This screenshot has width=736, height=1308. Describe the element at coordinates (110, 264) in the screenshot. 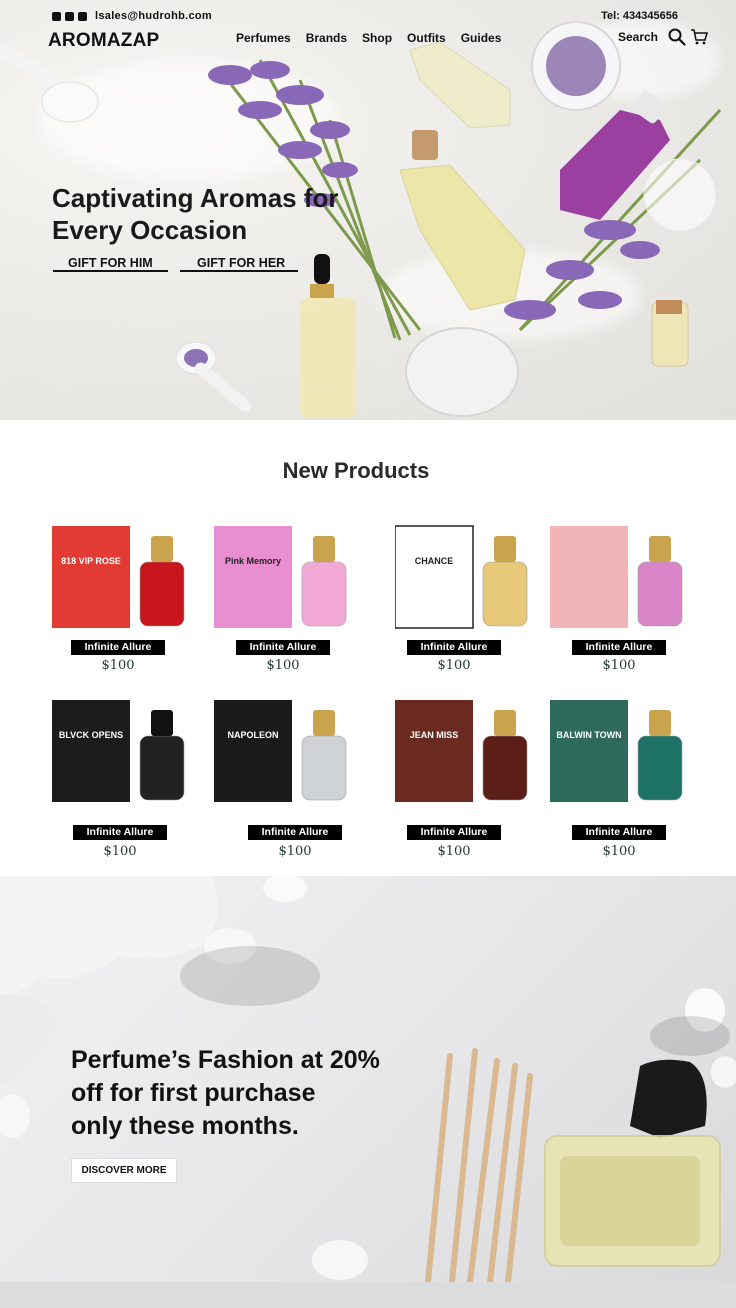

I see `gift-for-him-link: GIFT FOR HIM` at that location.